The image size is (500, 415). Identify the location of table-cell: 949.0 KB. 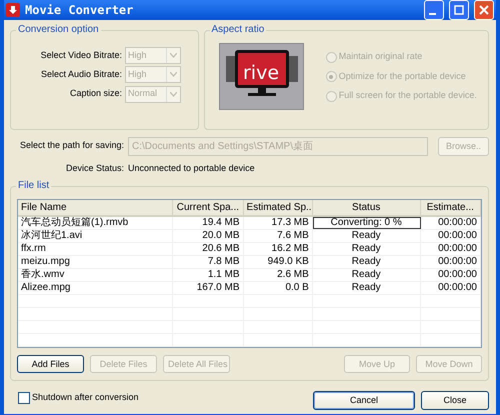
(278, 262).